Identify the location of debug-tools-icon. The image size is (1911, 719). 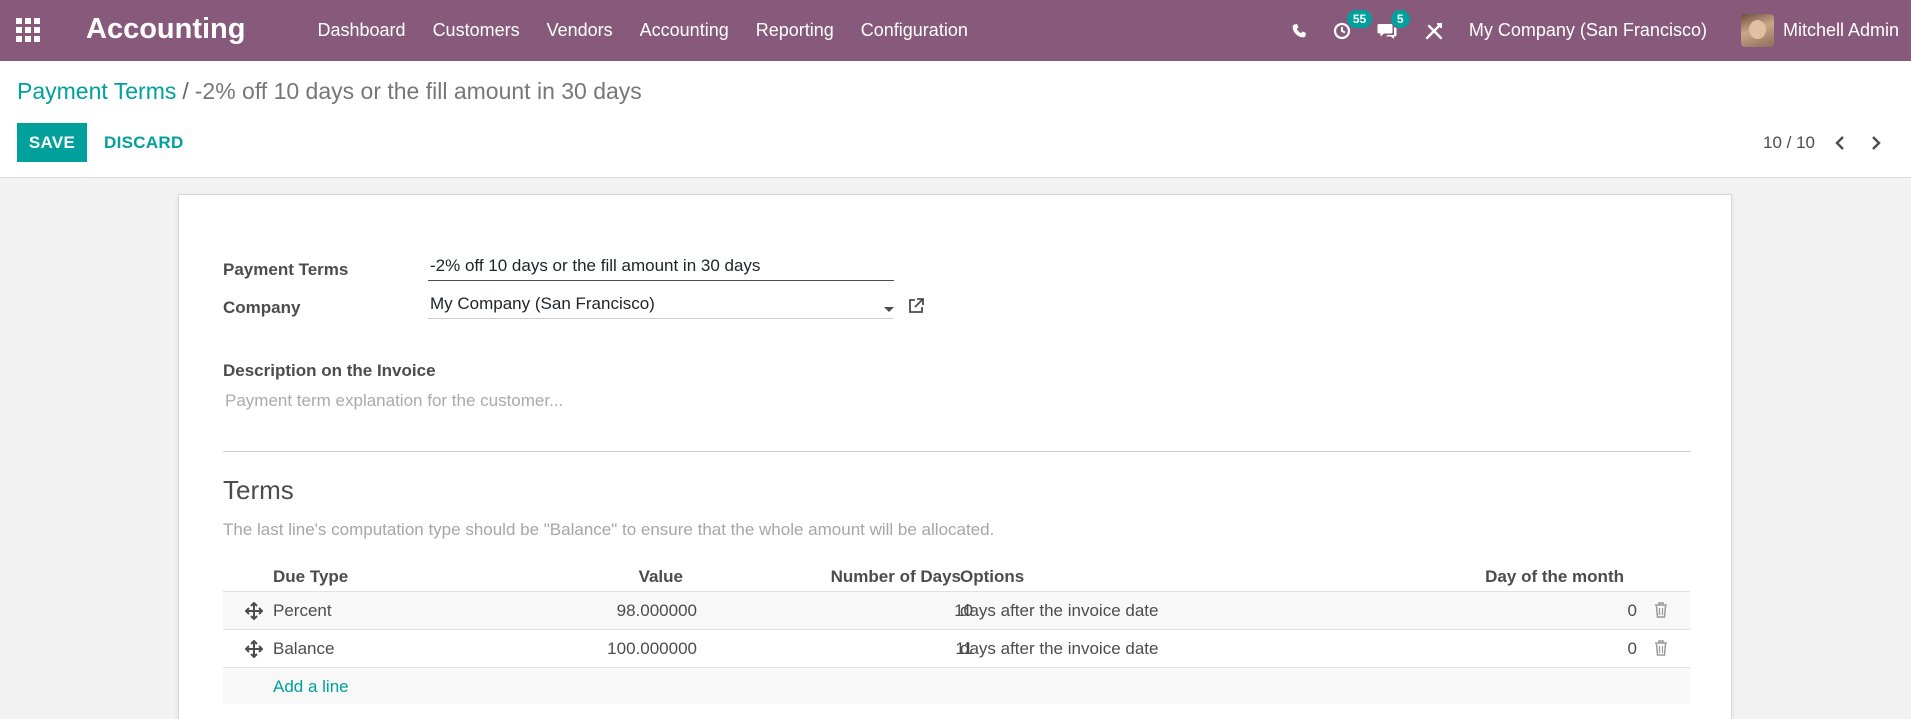
(1434, 31).